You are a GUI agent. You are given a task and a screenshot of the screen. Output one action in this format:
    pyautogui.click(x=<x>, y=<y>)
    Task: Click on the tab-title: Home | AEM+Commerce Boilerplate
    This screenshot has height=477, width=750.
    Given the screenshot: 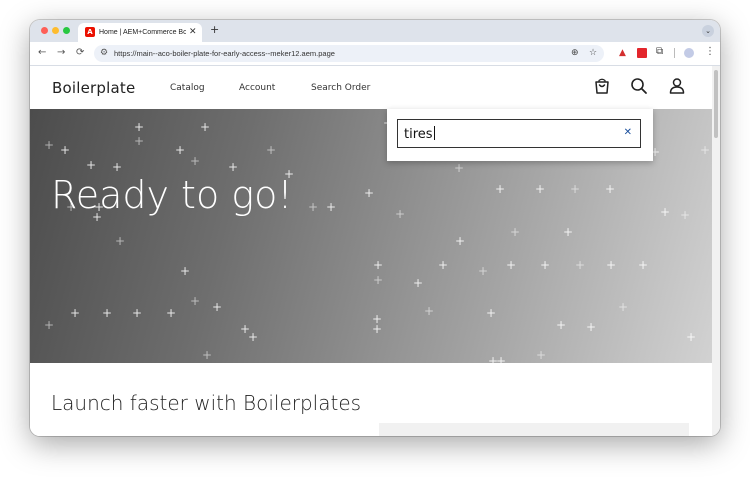 What is the action you would take?
    pyautogui.click(x=142, y=32)
    